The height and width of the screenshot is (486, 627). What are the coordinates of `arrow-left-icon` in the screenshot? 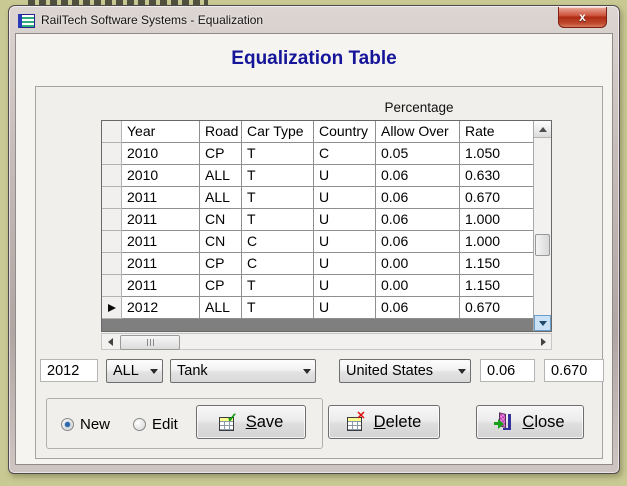 It's located at (108, 341).